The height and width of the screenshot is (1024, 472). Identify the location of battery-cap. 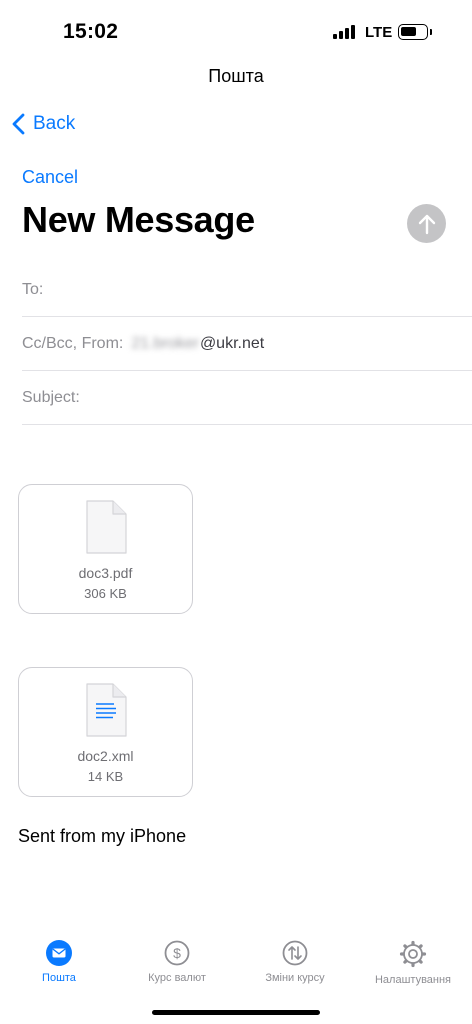
(431, 32).